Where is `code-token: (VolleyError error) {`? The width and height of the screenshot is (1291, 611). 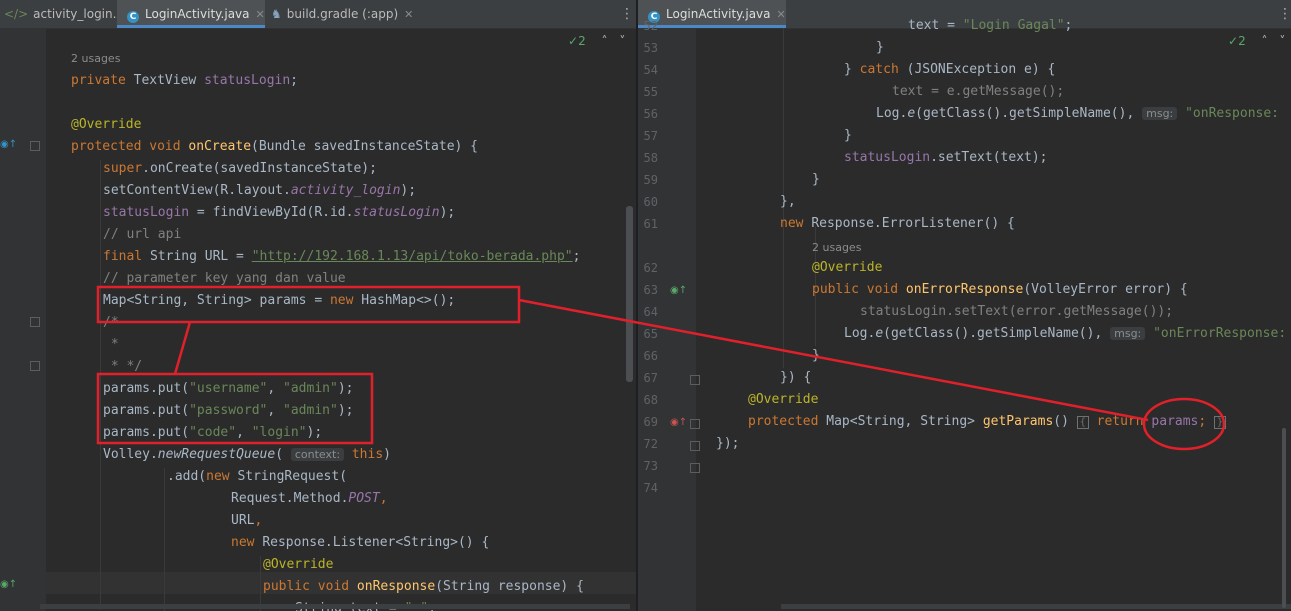
code-token: (VolleyError error) { is located at coordinates (1105, 289).